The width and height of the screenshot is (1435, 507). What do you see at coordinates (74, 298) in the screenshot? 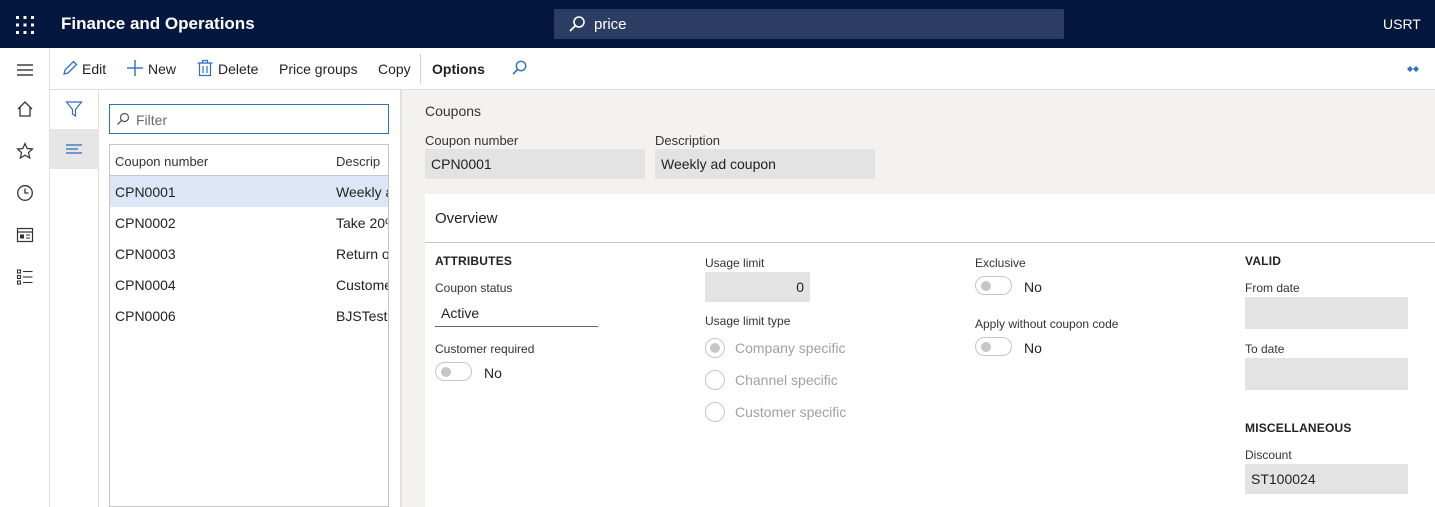
I see `filter-strip` at bounding box center [74, 298].